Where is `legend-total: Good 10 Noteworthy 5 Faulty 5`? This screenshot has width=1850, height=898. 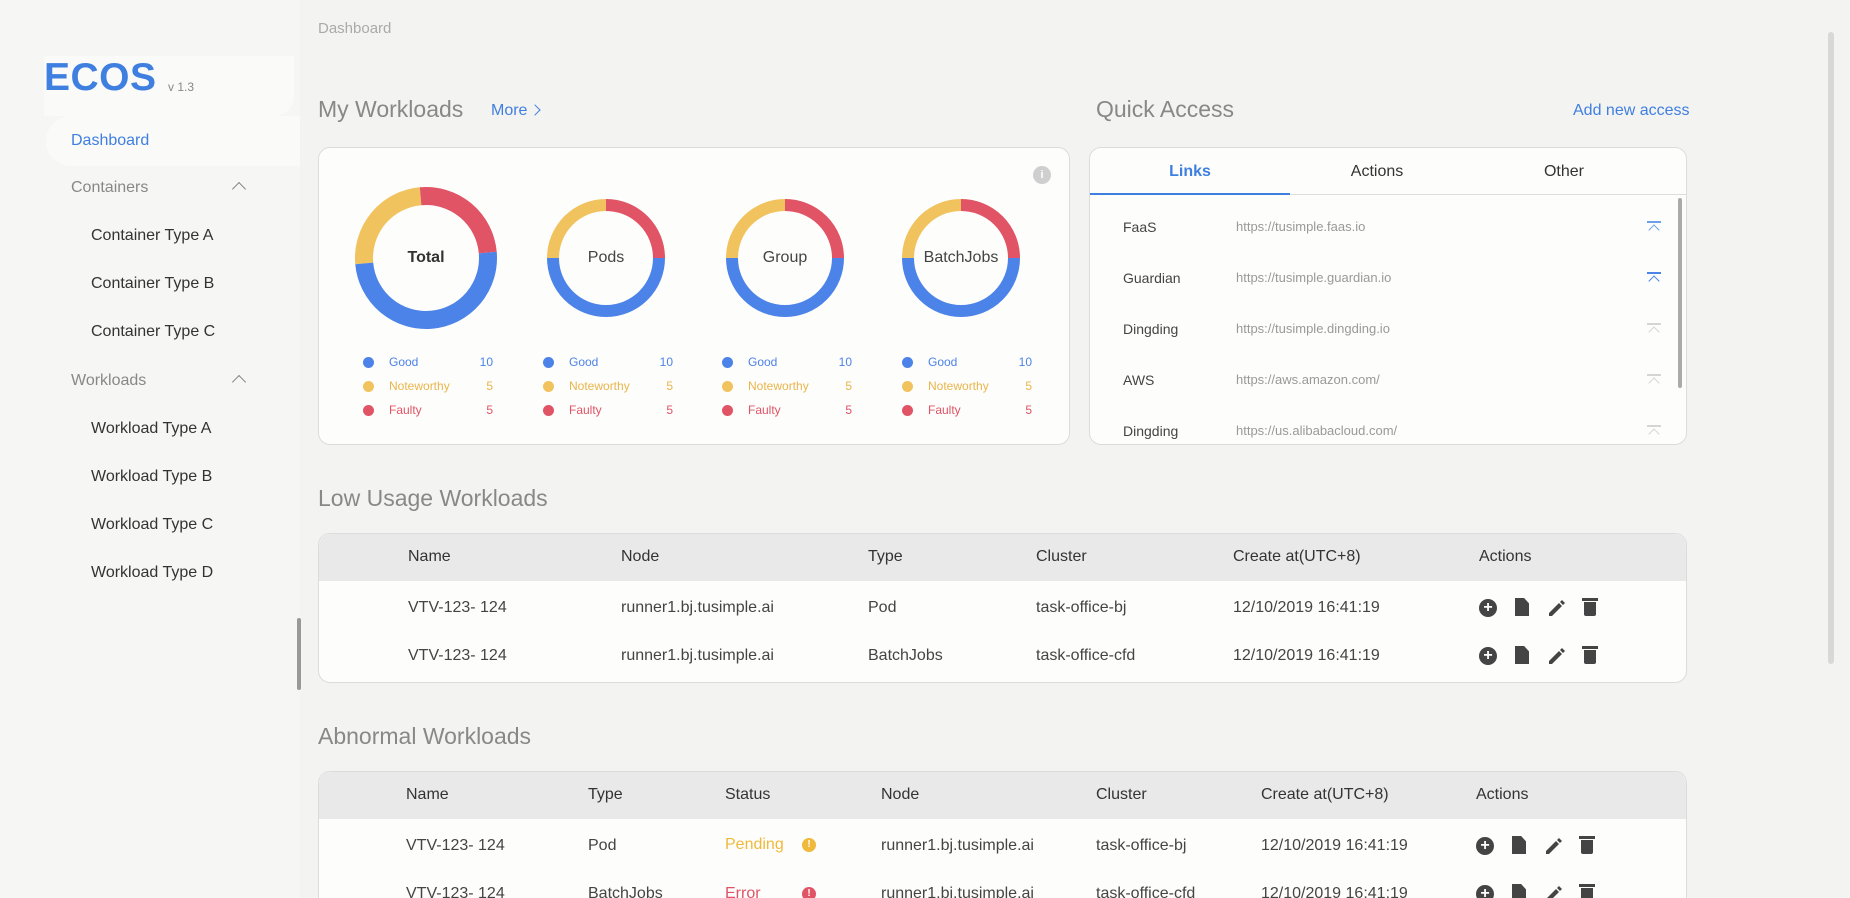 legend-total: Good 10 Noteworthy 5 Faulty 5 is located at coordinates (428, 388).